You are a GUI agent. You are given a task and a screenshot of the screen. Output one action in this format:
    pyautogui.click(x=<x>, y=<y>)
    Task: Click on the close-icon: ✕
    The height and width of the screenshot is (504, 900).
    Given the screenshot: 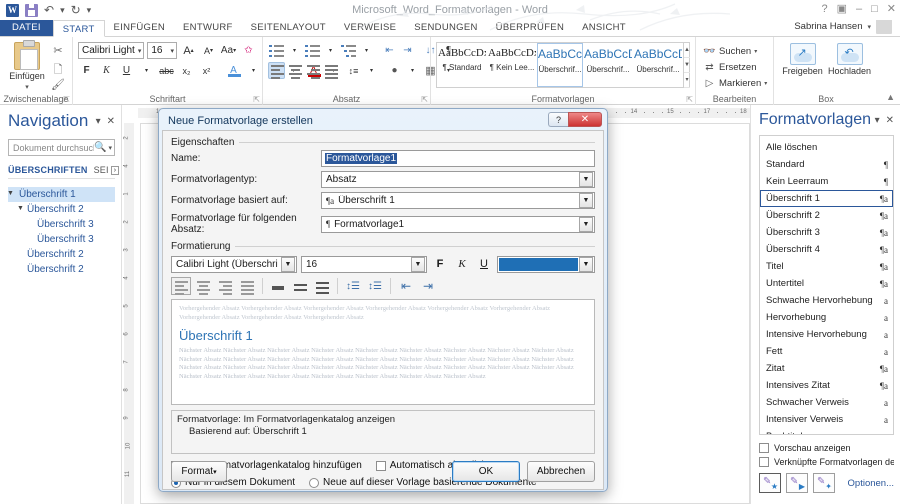 What is the action you would take?
    pyautogui.click(x=891, y=8)
    